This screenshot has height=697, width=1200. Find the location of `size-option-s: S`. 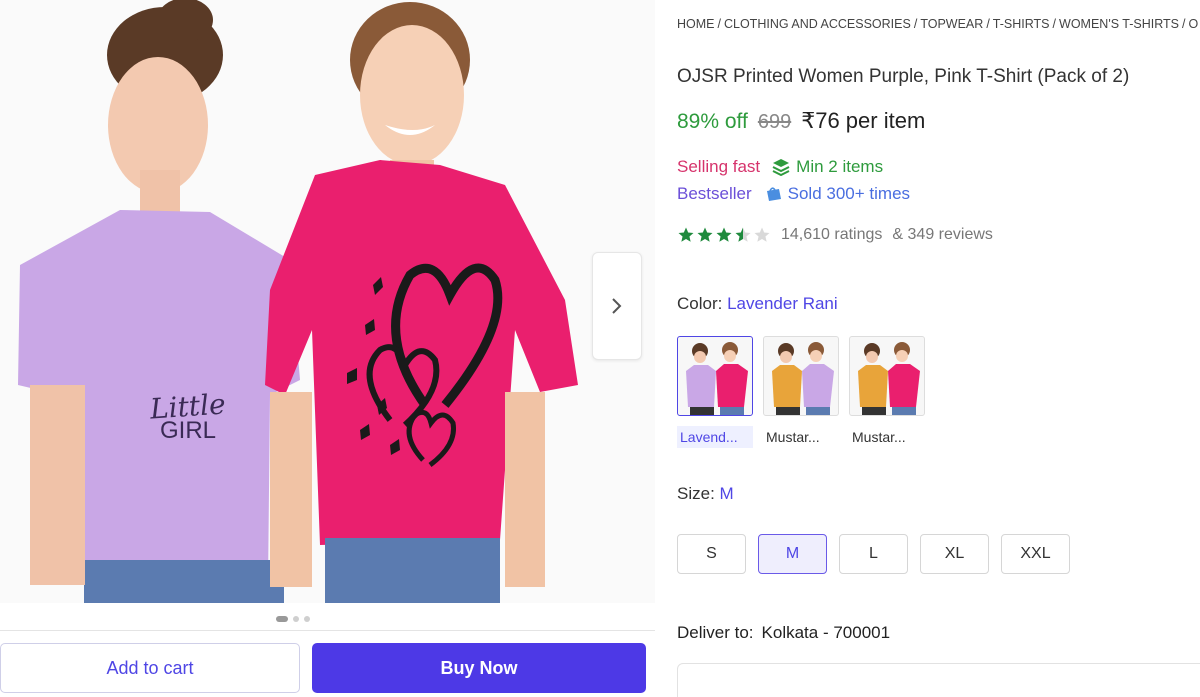

size-option-s: S is located at coordinates (711, 554).